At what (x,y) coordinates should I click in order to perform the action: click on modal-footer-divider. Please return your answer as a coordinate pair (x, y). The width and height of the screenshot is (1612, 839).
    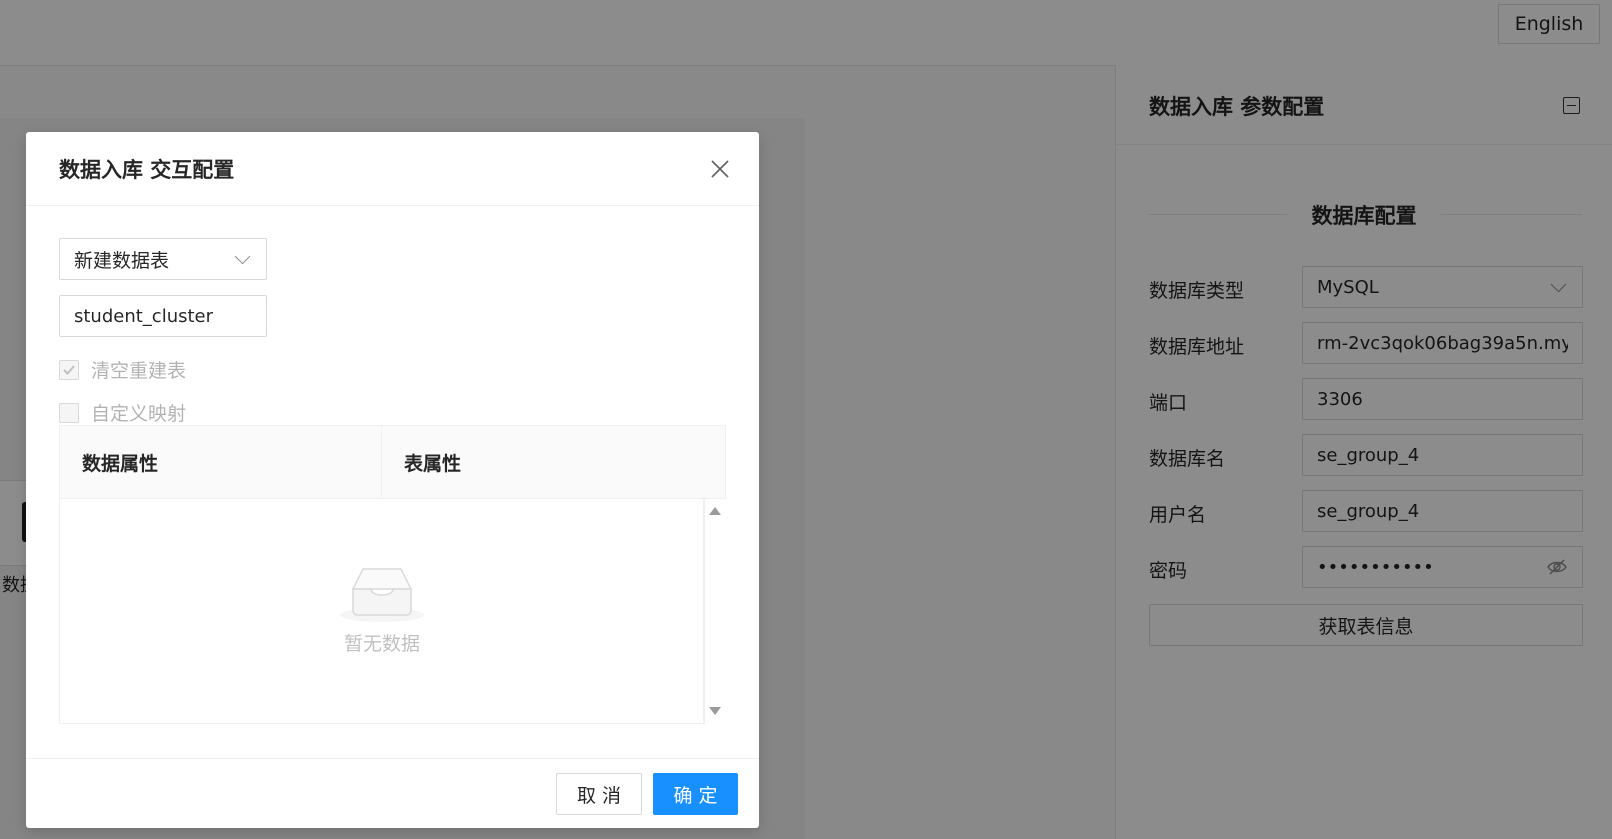
    Looking at the image, I should click on (392, 758).